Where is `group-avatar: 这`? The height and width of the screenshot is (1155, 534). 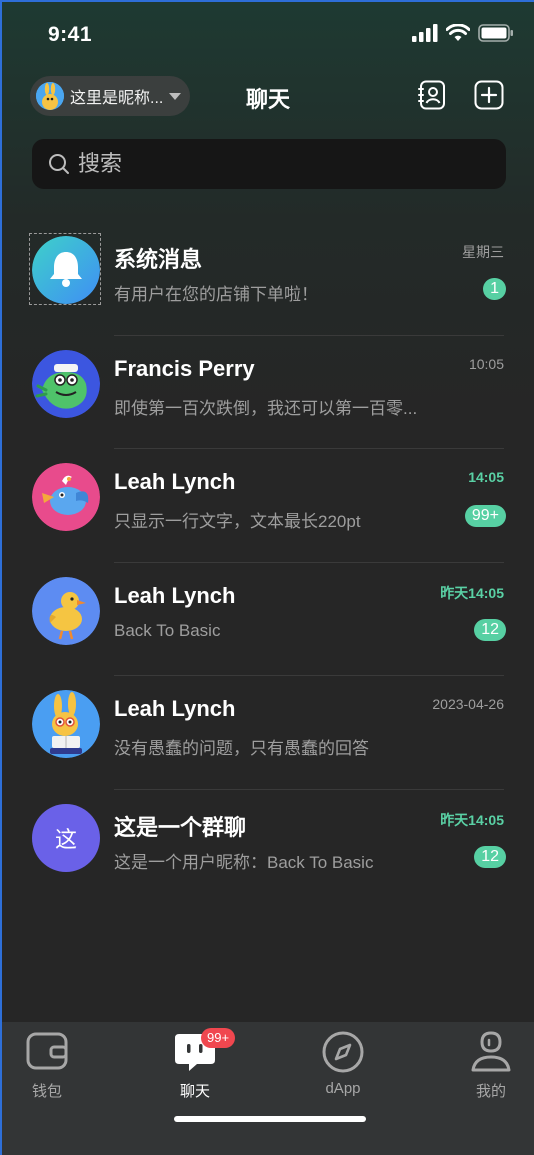 group-avatar: 这 is located at coordinates (66, 837).